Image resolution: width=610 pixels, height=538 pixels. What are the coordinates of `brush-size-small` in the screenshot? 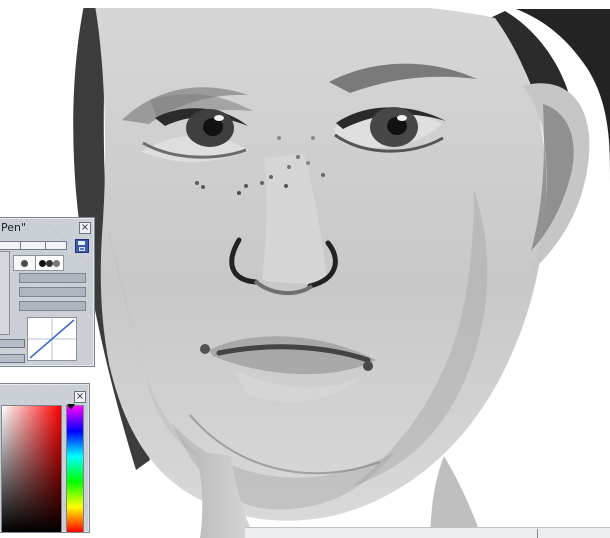 It's located at (42, 263).